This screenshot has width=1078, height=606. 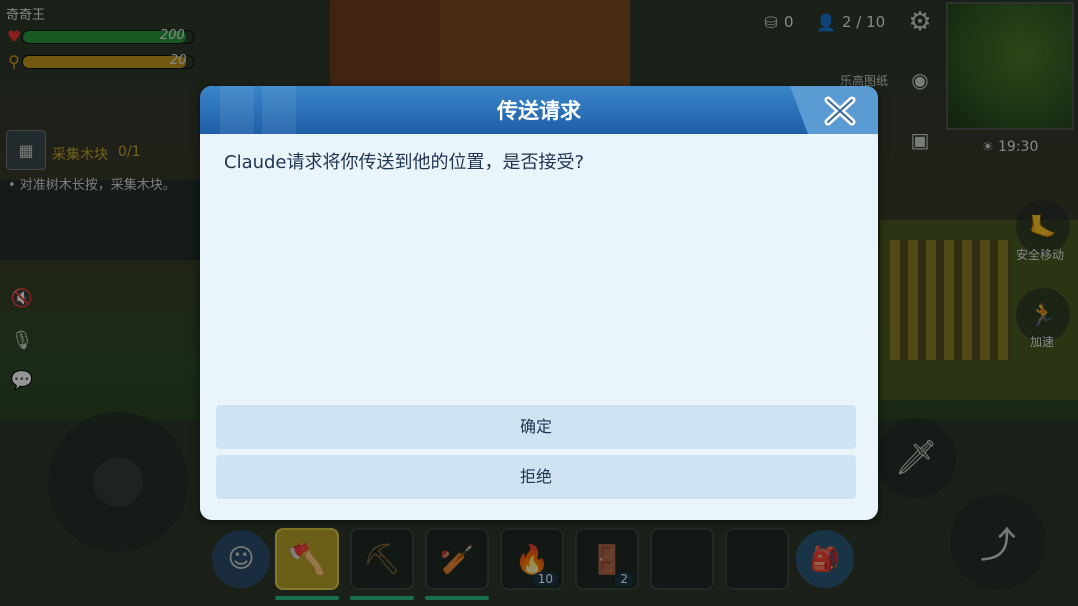 What do you see at coordinates (404, 162) in the screenshot?
I see `dialog-message: Claude请求将你传送到他的位置，是否接受?` at bounding box center [404, 162].